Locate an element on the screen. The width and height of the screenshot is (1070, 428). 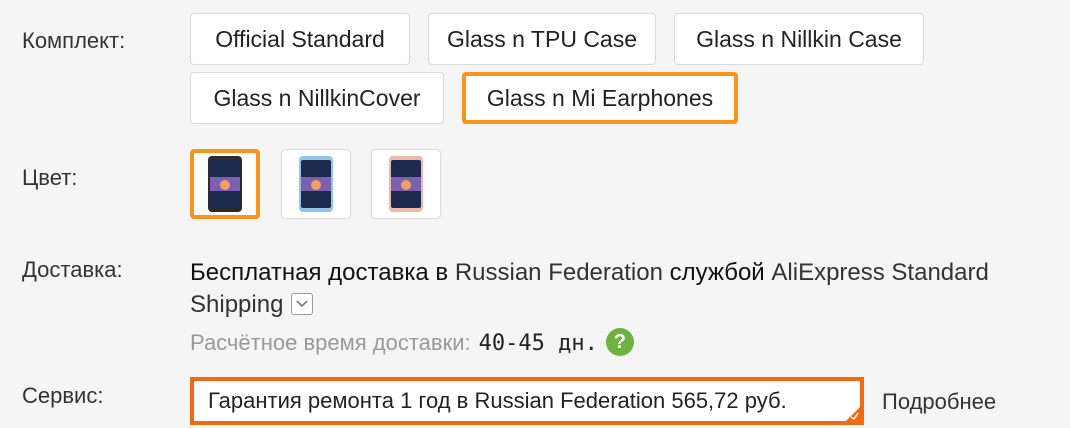
blue-phone-icon is located at coordinates (316, 184).